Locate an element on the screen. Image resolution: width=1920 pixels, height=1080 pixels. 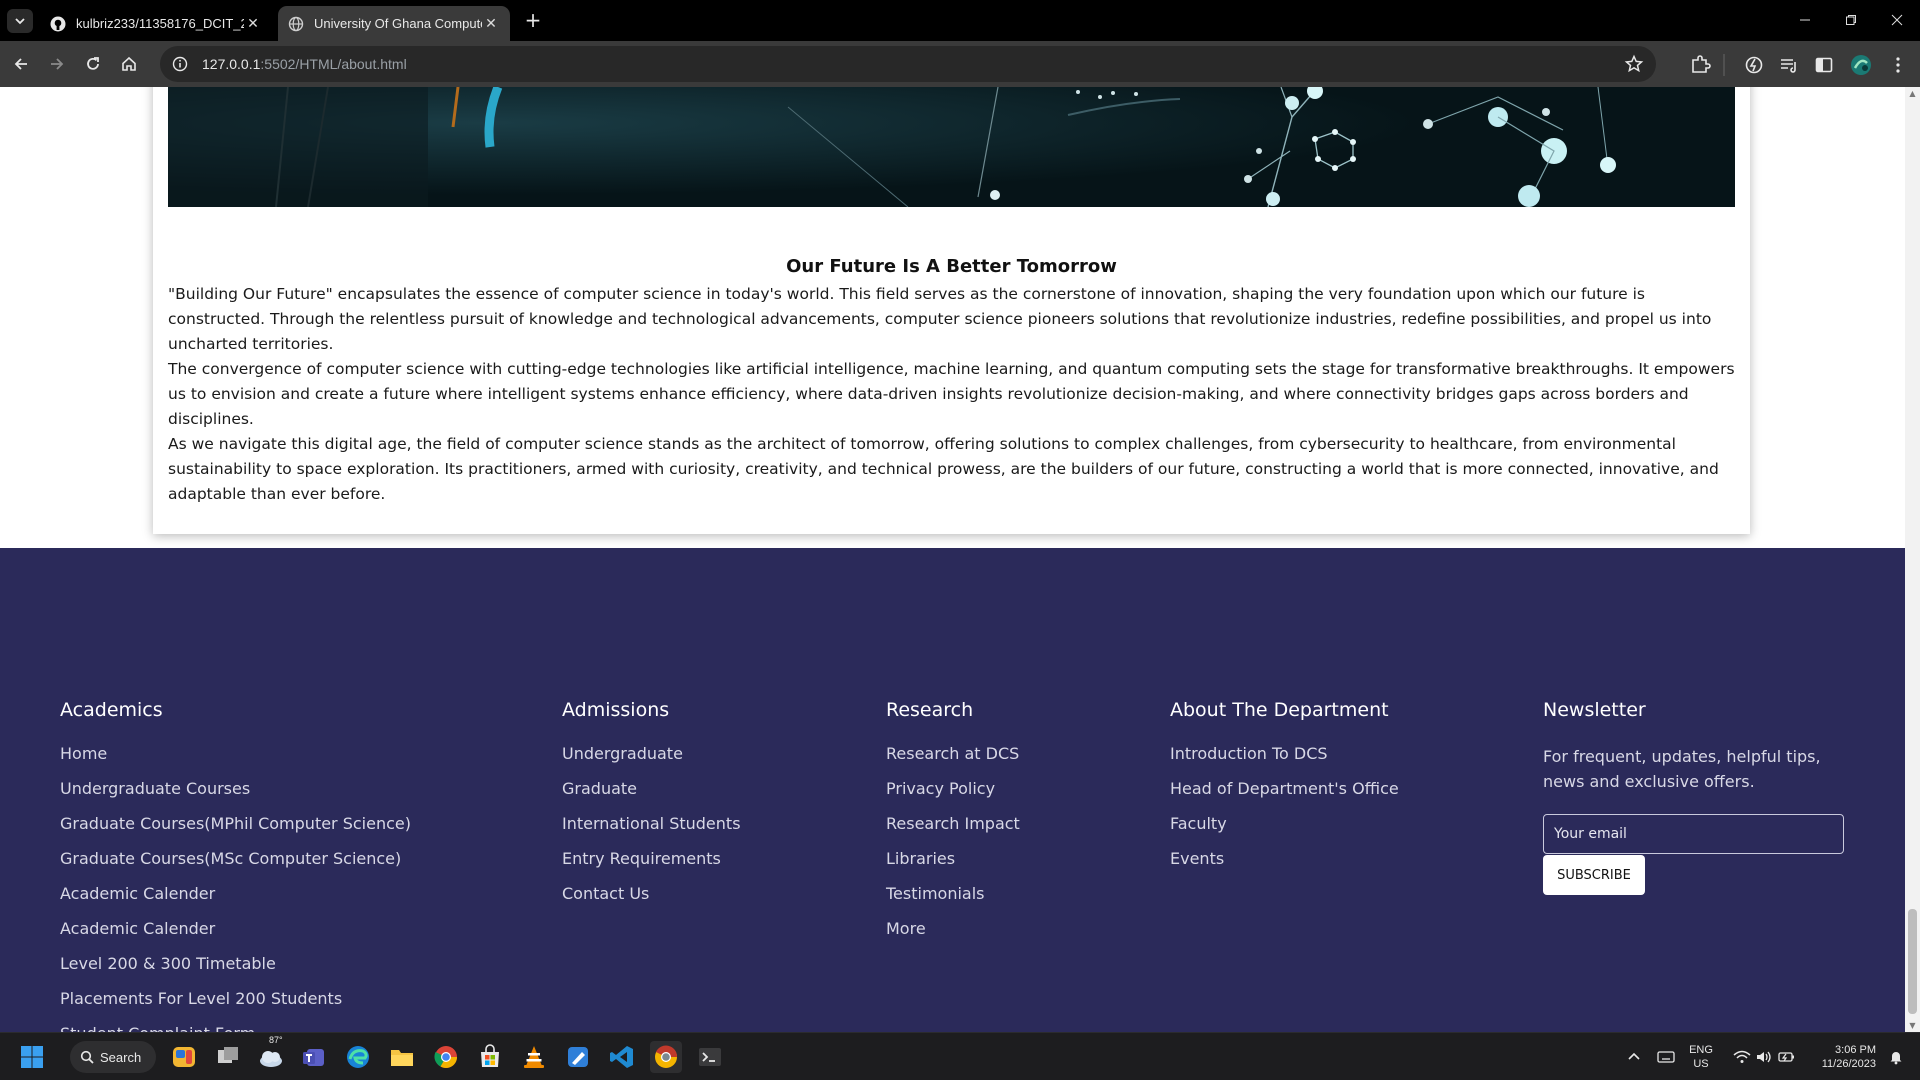
widgets-icon is located at coordinates (184, 1057).